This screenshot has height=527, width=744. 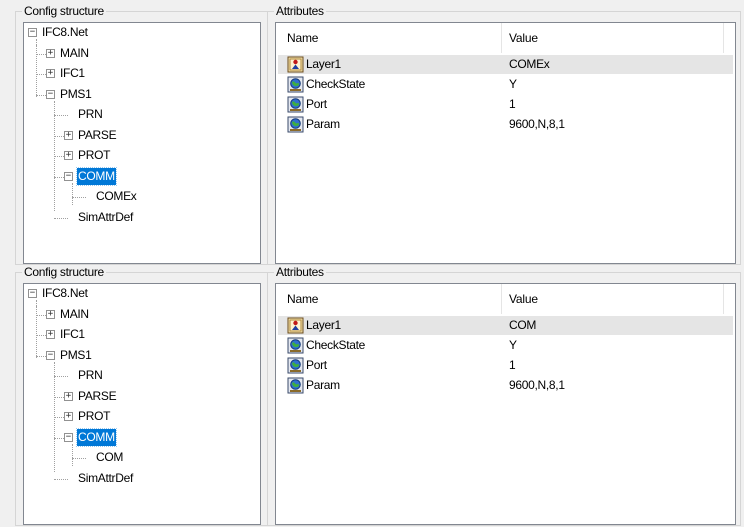 I want to click on attribute-value: COMEx, so click(x=529, y=64).